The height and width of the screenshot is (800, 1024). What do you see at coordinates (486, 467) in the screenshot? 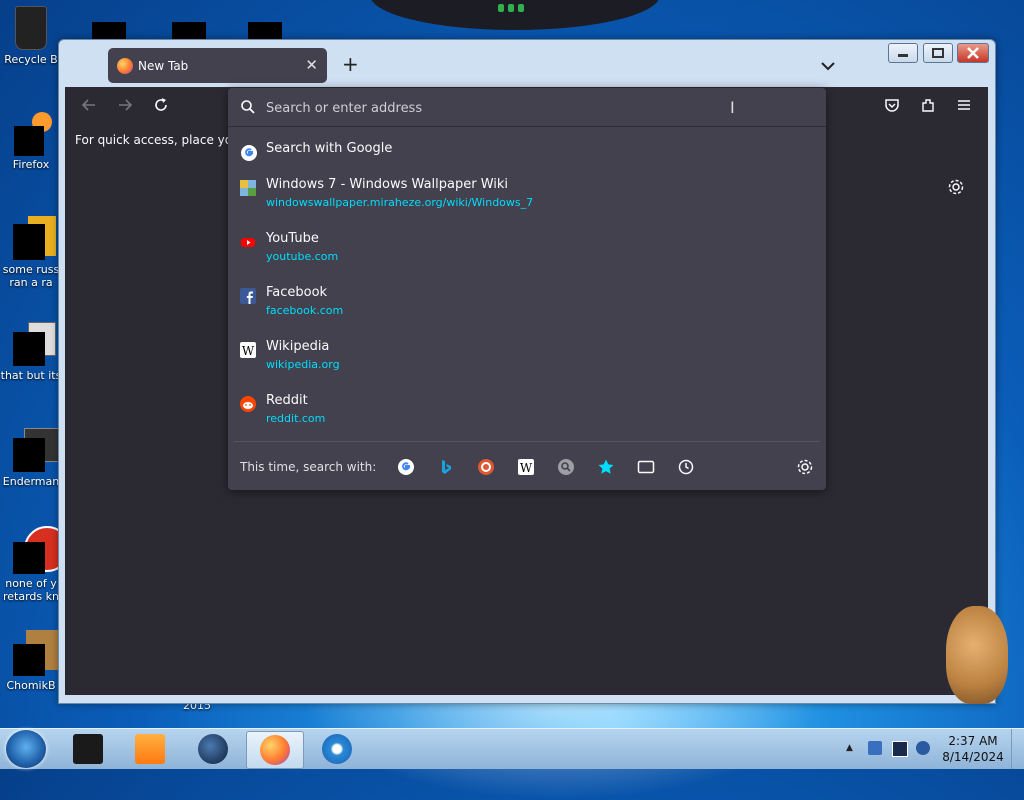
I see `duckduckgo-icon` at bounding box center [486, 467].